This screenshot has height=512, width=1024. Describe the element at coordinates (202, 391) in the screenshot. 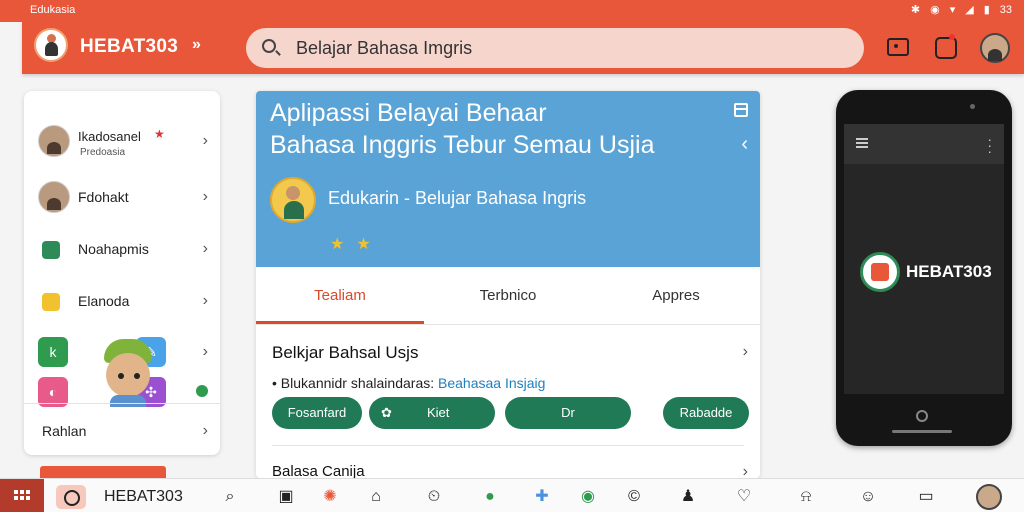

I see `status-dot-icon` at that location.